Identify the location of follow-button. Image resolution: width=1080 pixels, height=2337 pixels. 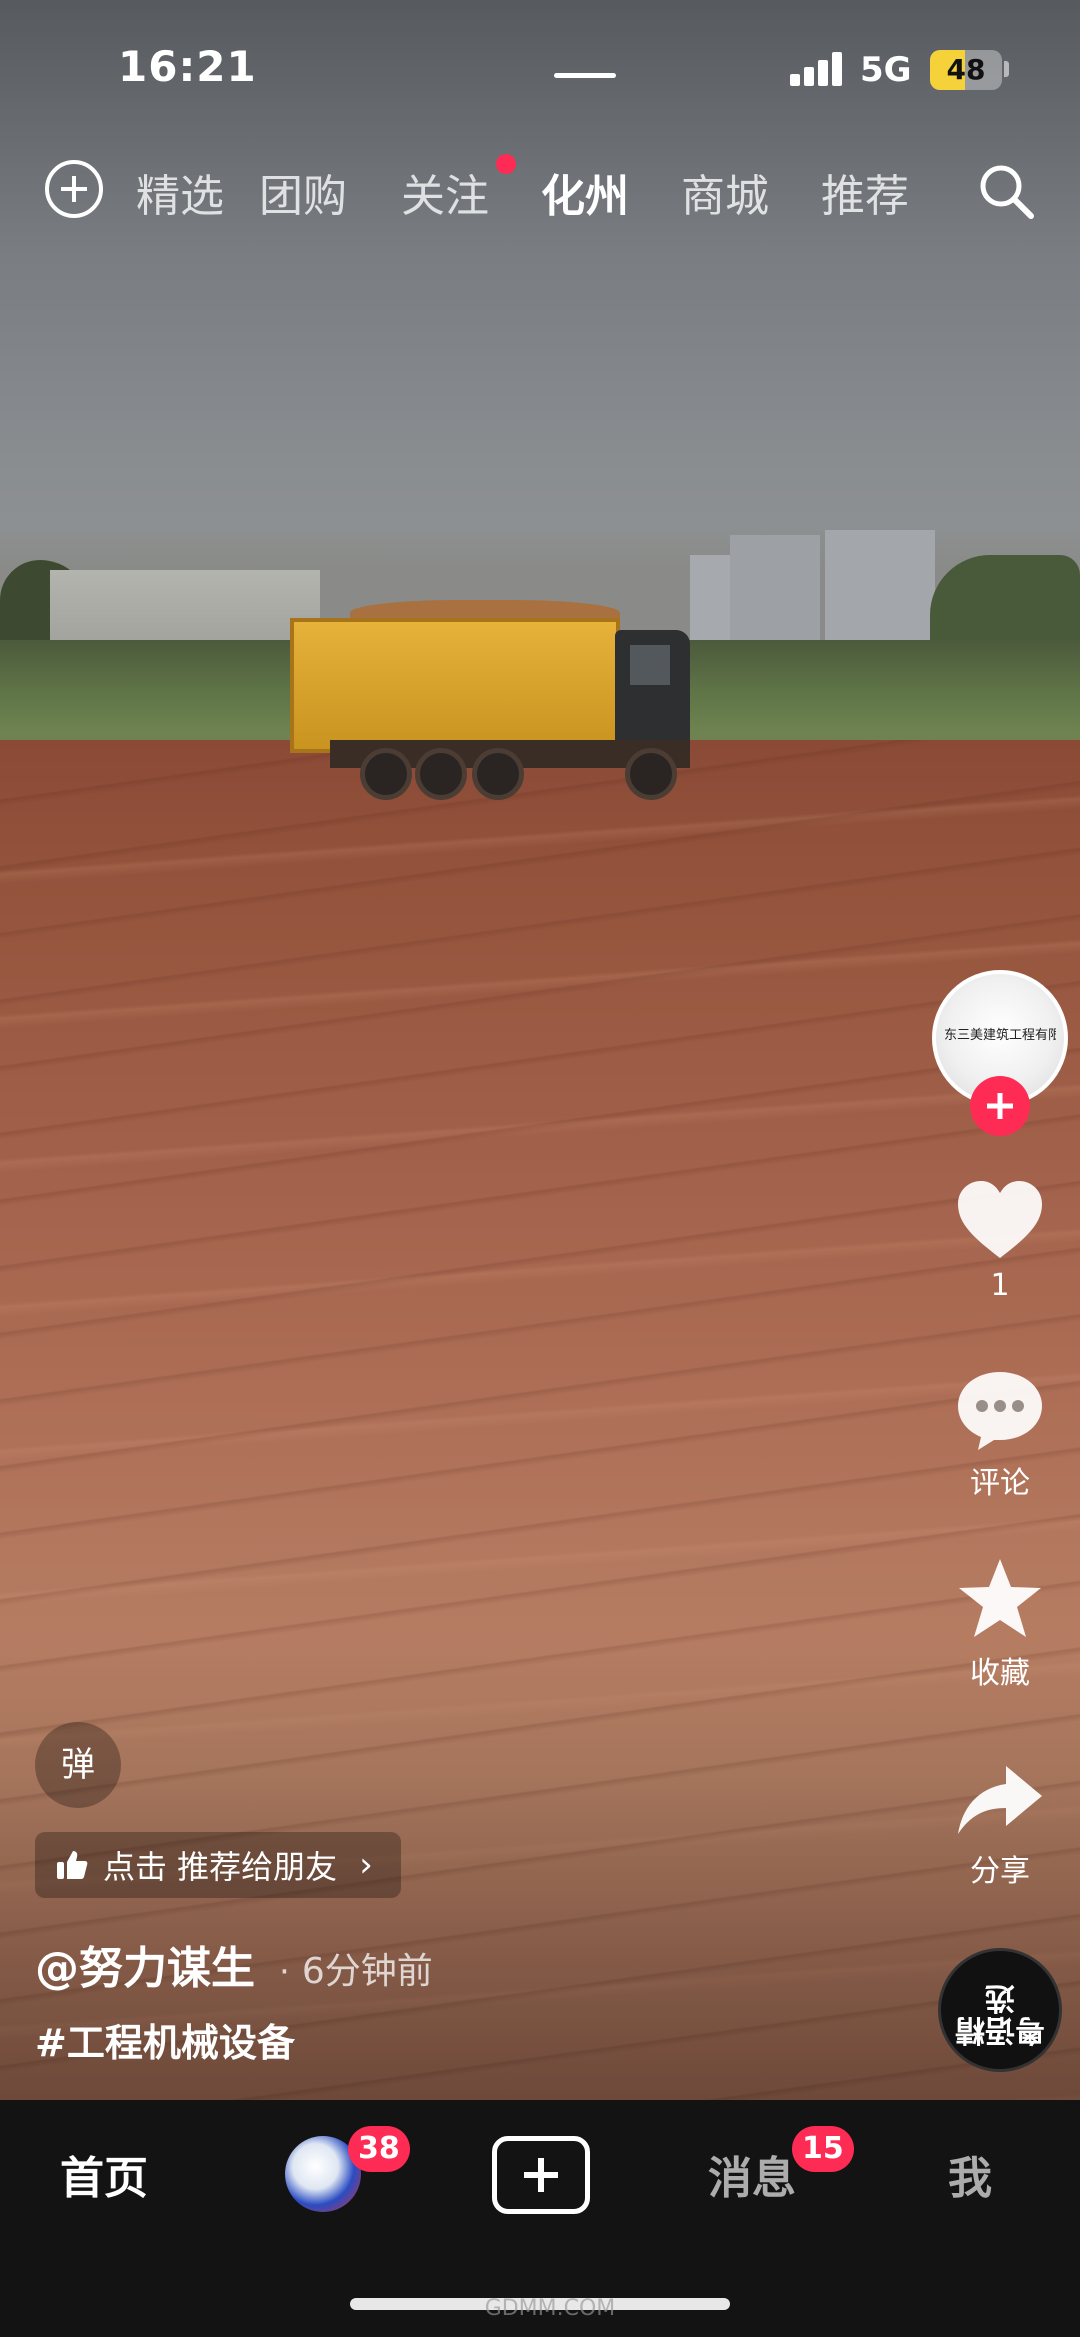
(1000, 1106).